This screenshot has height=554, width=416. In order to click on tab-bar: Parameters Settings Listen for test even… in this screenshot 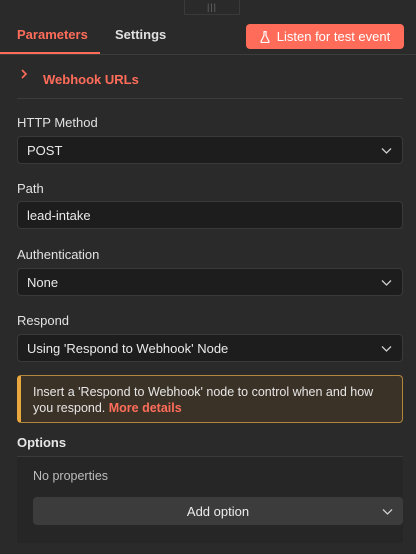, I will do `click(208, 35)`.